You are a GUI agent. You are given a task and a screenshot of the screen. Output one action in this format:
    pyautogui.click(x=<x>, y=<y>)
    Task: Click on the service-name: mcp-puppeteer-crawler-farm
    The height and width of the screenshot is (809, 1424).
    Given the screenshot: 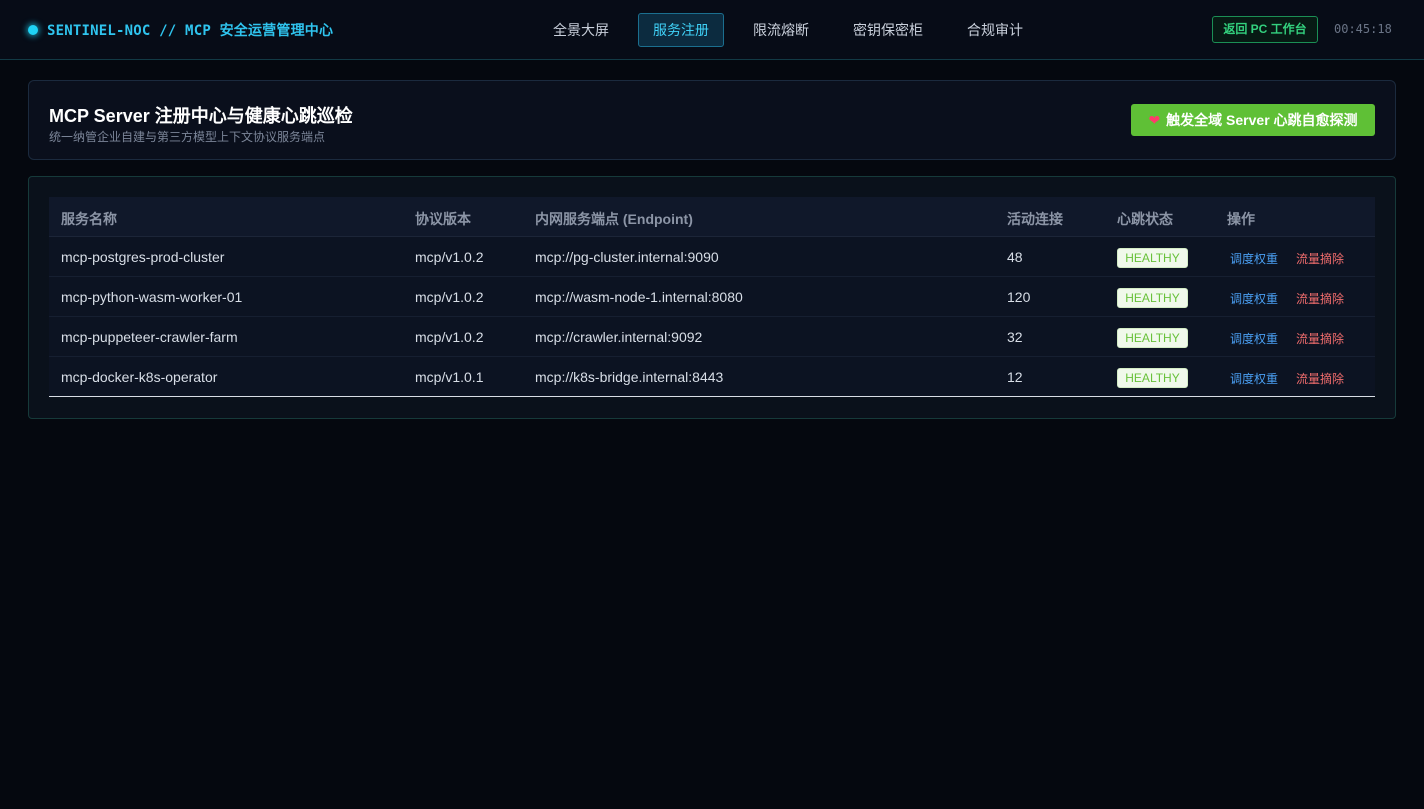 What is the action you would take?
    pyautogui.click(x=149, y=337)
    